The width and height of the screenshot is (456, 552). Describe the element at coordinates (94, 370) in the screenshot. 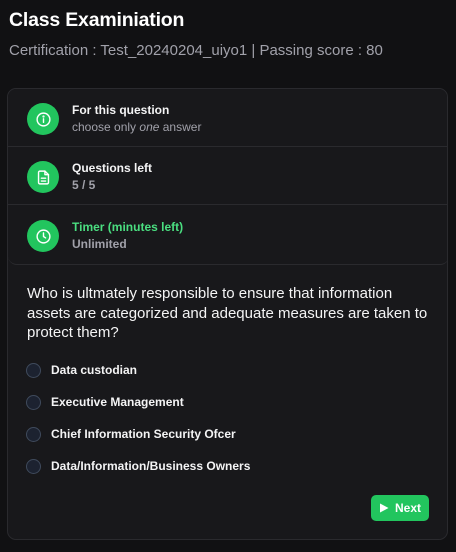

I see `answer-label: Data custodian` at that location.